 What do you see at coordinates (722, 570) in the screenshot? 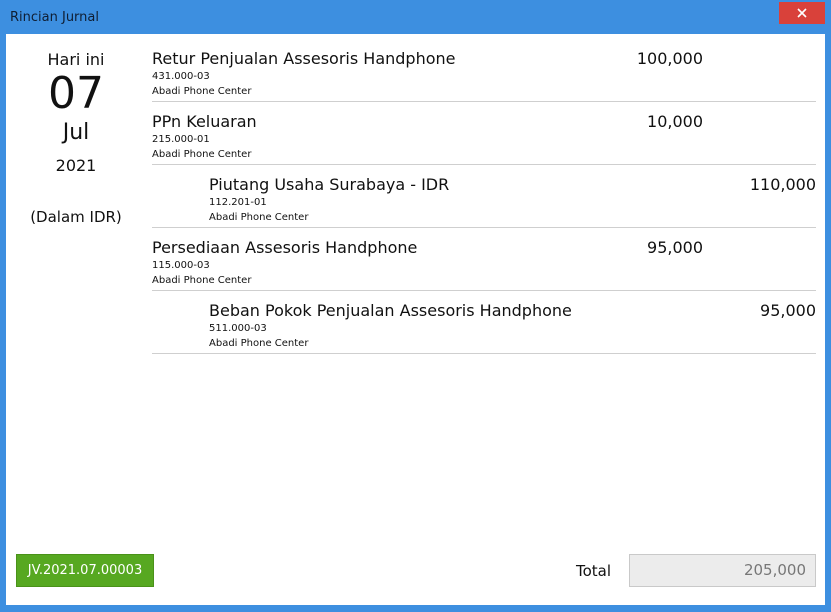
I see `total-field: 205,000` at bounding box center [722, 570].